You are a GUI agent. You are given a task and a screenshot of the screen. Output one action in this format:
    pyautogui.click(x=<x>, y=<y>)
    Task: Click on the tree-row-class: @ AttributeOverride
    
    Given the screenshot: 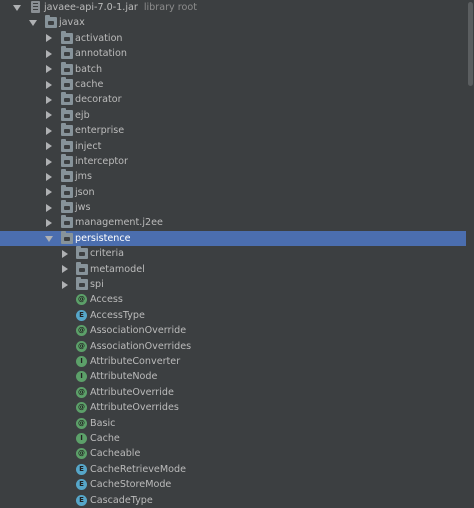 What is the action you would take?
    pyautogui.click(x=233, y=392)
    